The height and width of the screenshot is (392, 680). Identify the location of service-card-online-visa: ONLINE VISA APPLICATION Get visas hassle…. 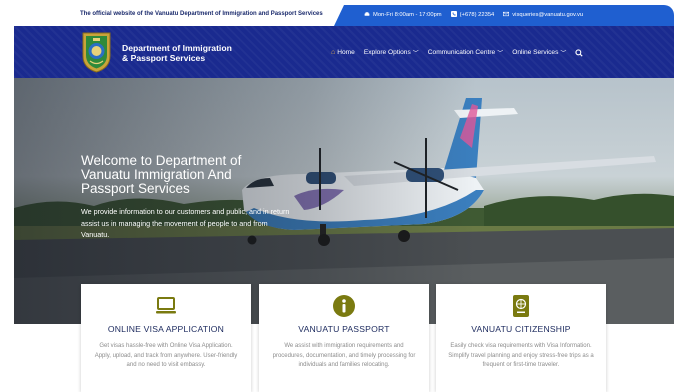
(166, 338).